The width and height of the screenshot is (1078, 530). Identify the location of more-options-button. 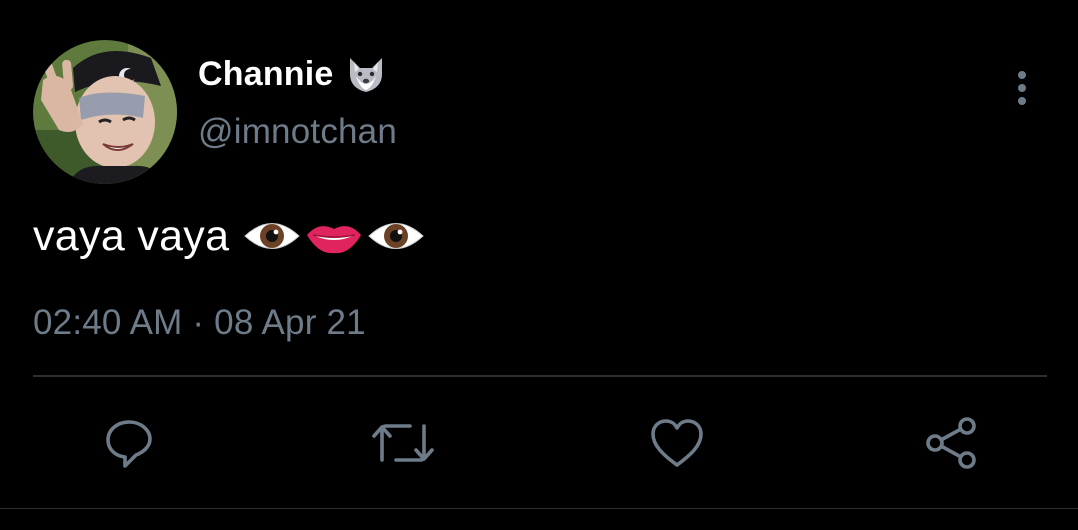
(1022, 88).